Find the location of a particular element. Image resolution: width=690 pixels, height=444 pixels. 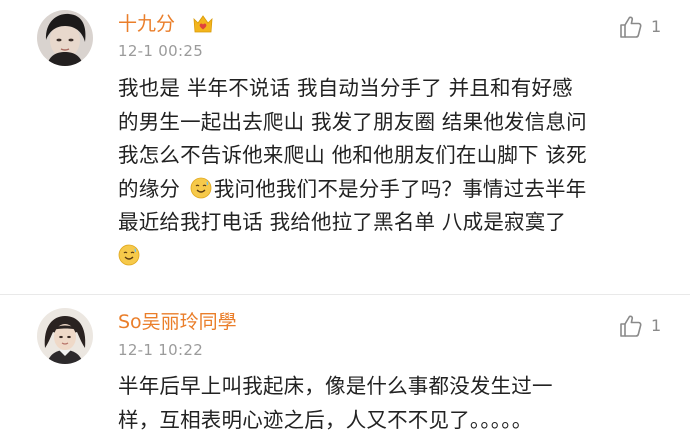

crown-heart-badge-icon is located at coordinates (203, 24).